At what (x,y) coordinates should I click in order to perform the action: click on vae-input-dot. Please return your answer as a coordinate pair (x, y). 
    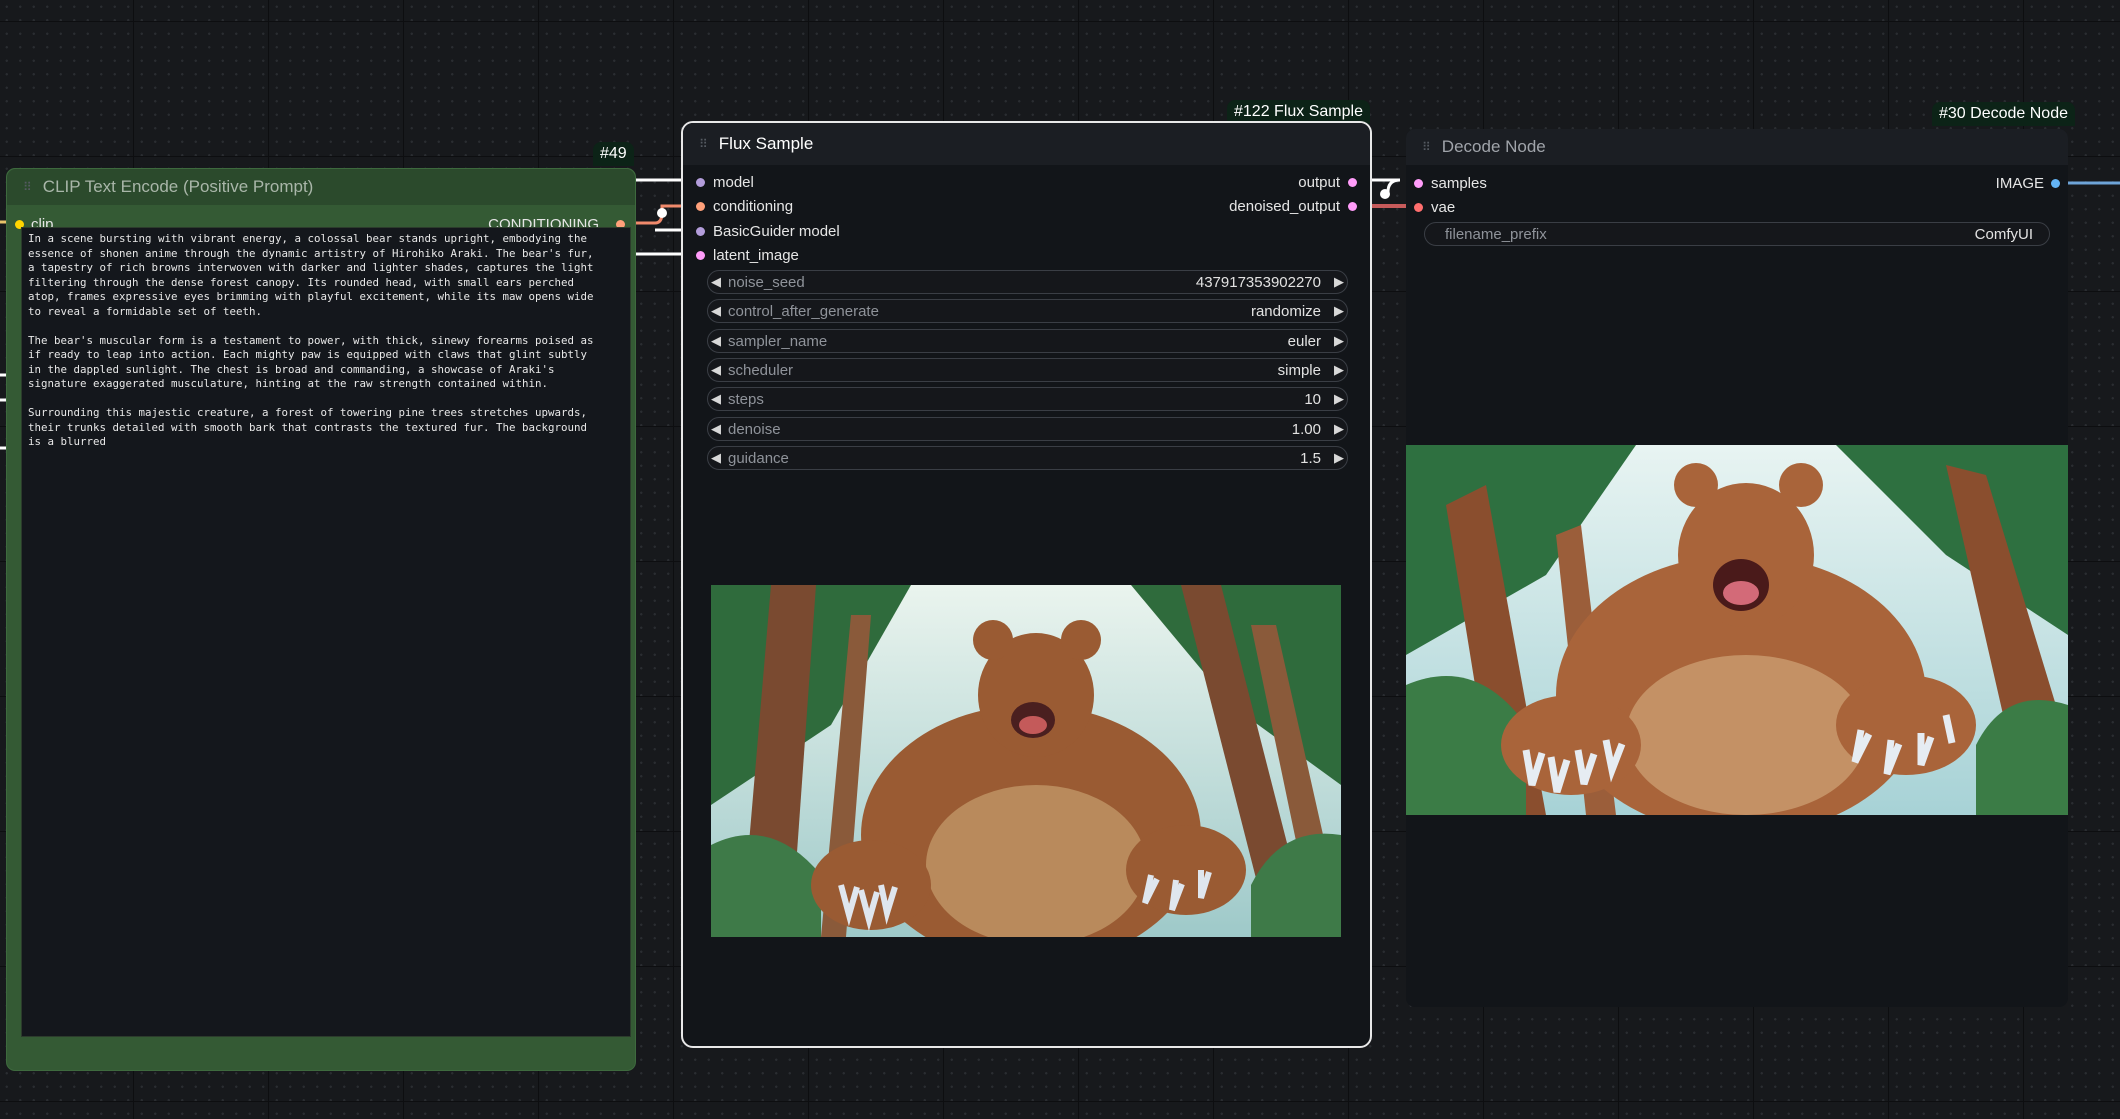
    Looking at the image, I should click on (1418, 207).